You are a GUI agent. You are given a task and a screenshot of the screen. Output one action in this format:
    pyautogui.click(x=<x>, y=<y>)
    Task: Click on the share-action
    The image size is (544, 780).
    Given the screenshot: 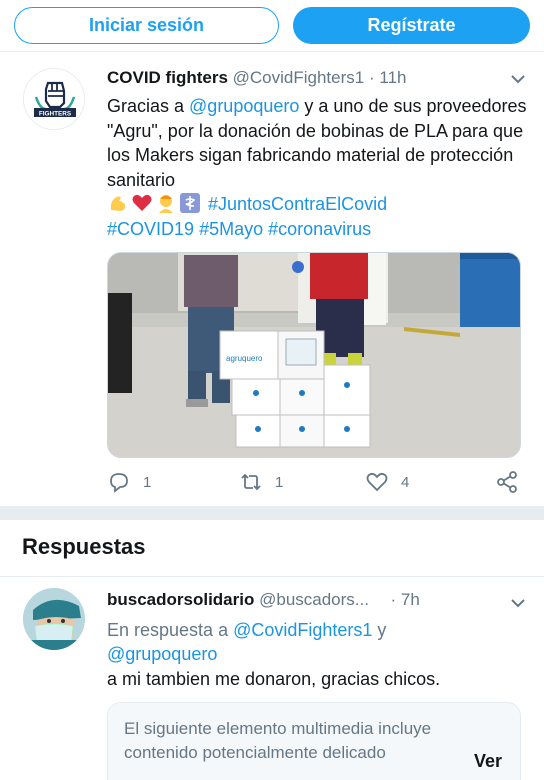 What is the action you would take?
    pyautogui.click(x=507, y=482)
    